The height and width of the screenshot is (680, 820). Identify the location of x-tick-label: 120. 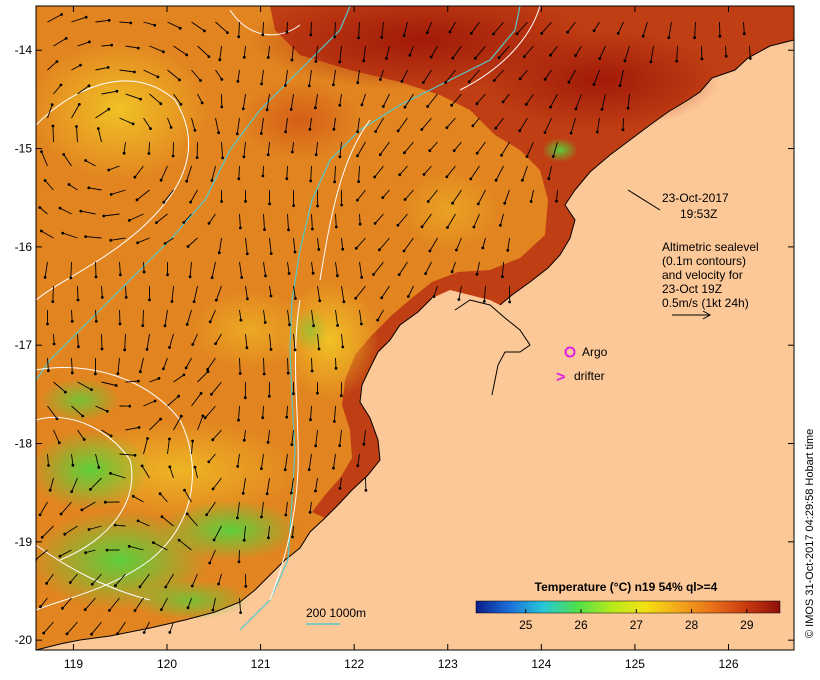
(167, 664).